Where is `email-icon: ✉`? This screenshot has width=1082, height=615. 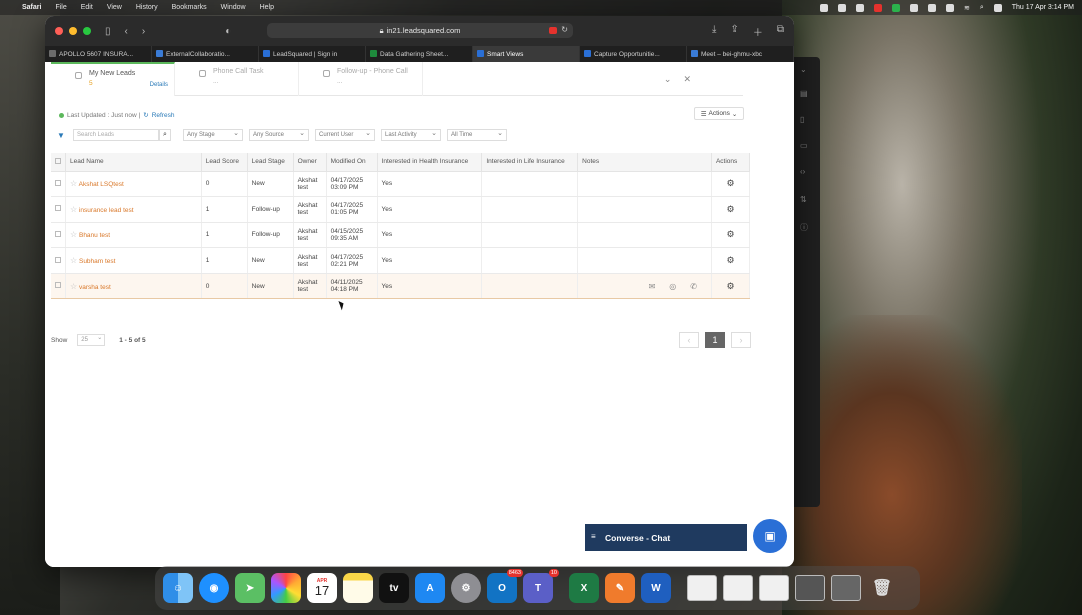 email-icon: ✉ is located at coordinates (652, 286).